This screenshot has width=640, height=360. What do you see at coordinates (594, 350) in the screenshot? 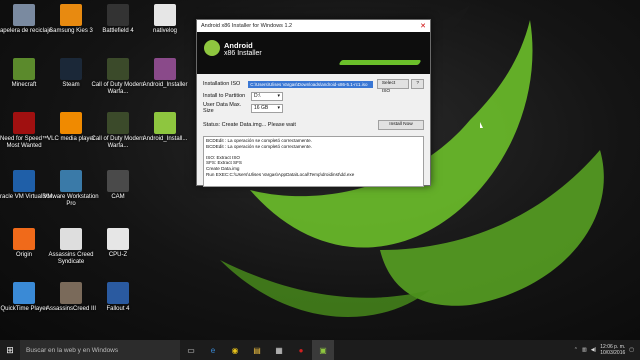
I see `volume-icon: ◀)` at bounding box center [594, 350].